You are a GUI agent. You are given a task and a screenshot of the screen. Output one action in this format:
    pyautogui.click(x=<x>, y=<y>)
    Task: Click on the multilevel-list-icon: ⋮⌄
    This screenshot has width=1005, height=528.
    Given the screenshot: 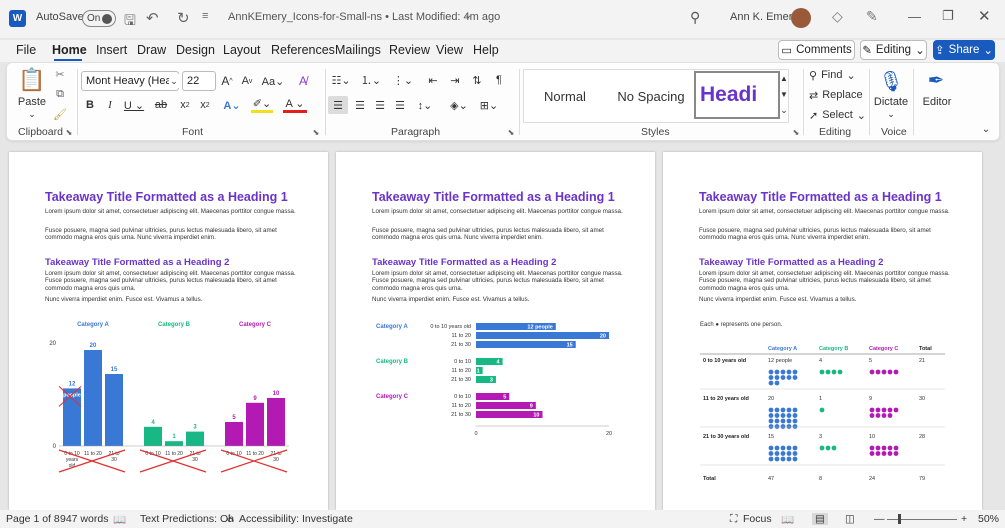 What is the action you would take?
    pyautogui.click(x=403, y=80)
    